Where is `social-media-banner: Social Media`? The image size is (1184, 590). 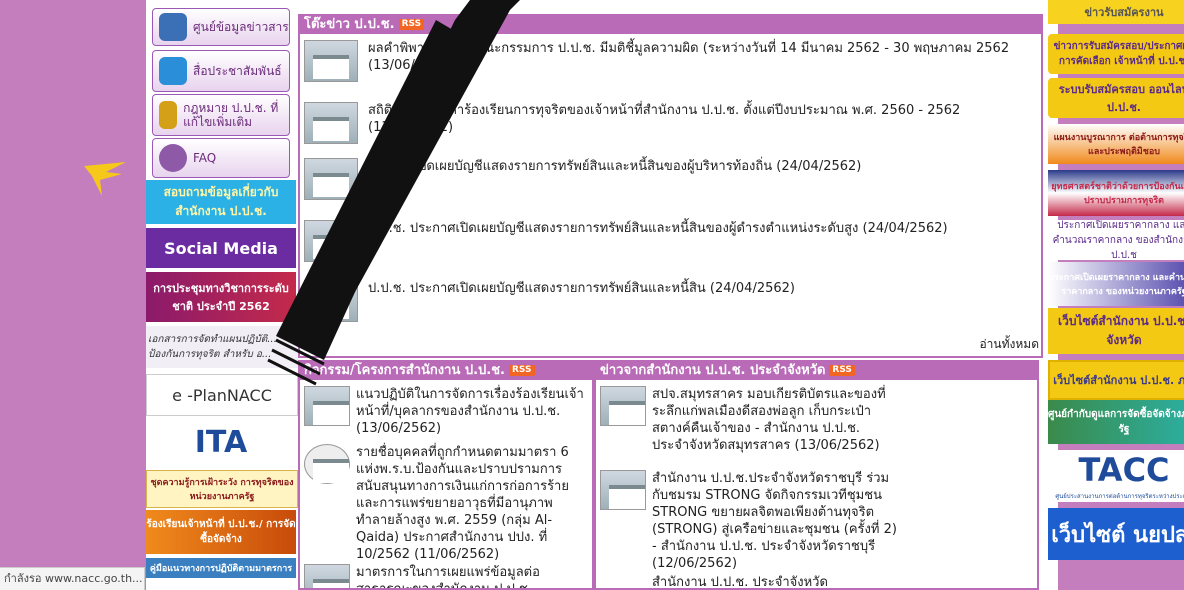 social-media-banner: Social Media is located at coordinates (221, 248).